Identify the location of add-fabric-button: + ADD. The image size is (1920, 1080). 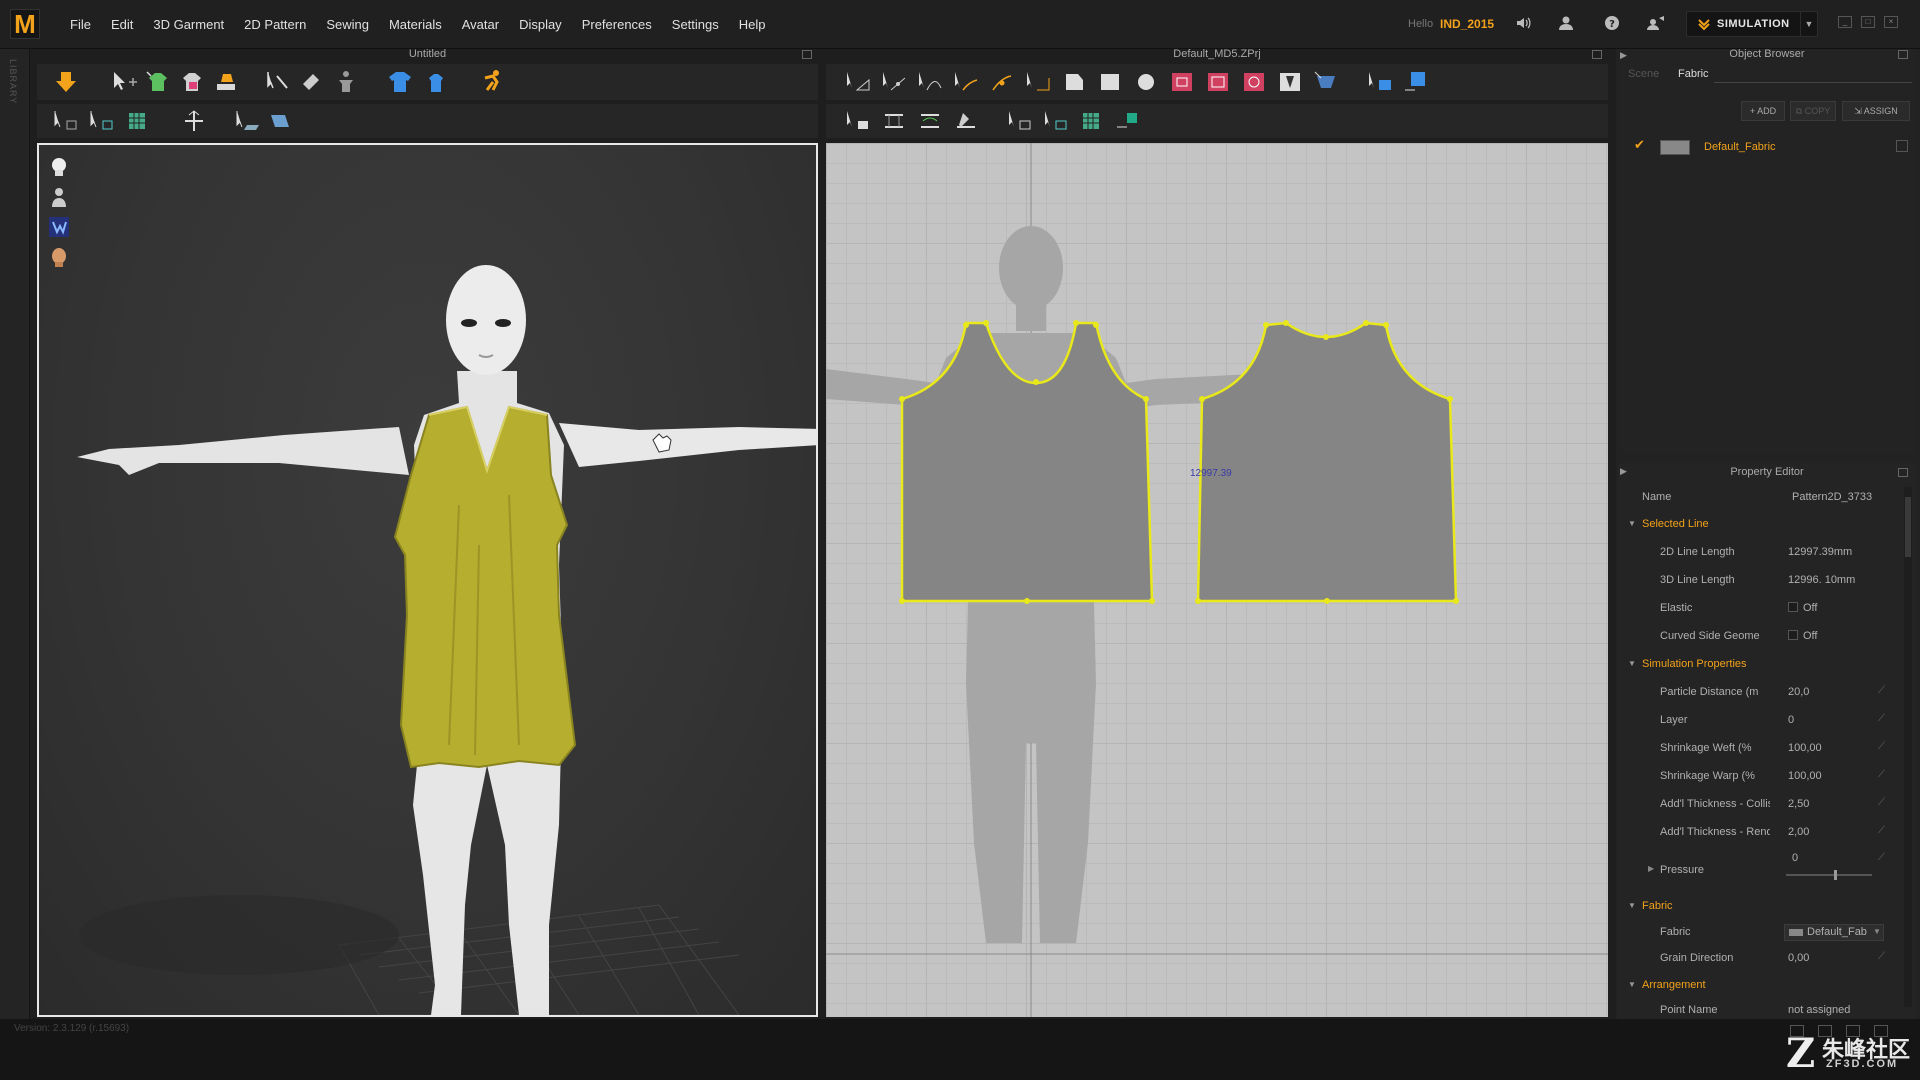
(1763, 111).